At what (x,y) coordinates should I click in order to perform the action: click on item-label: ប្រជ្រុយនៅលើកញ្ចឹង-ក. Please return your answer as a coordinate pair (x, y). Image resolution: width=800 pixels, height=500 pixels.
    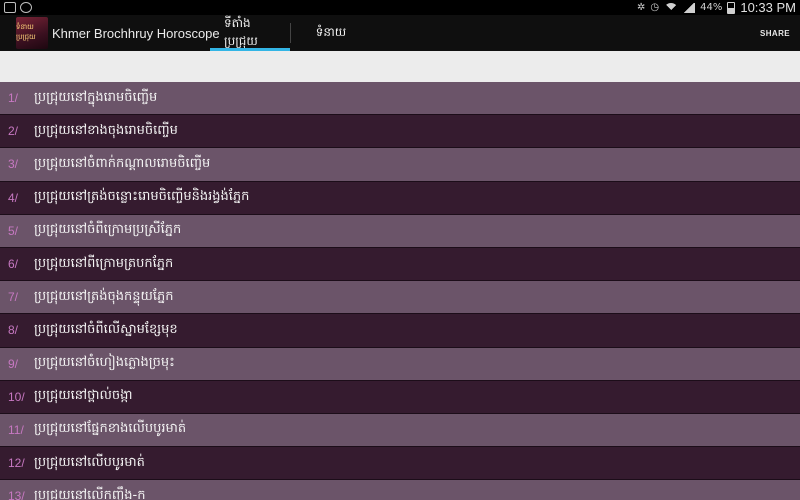
    Looking at the image, I should click on (90, 493).